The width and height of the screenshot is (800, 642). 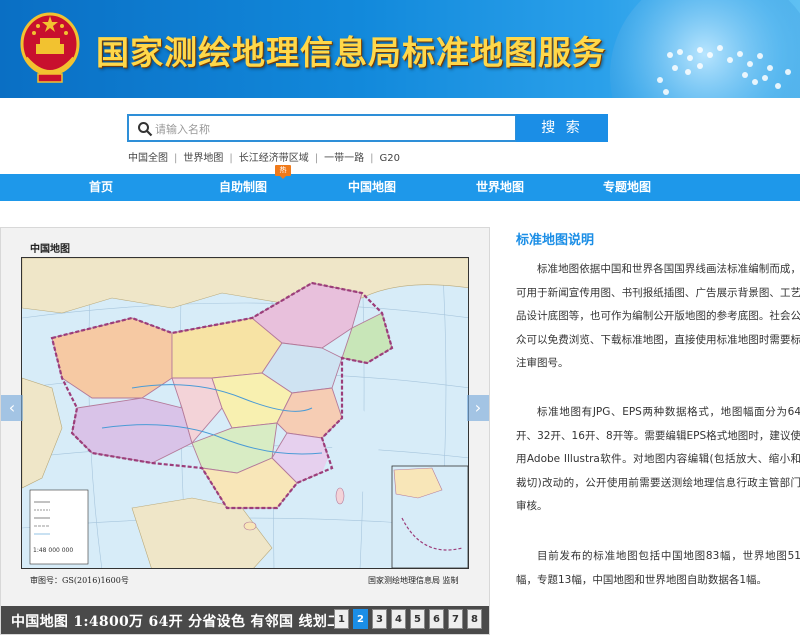 I want to click on quick-links: 中国全图 | 世界地图 | 长江经济带区域 | 一带一路 | G20, so click(x=264, y=156).